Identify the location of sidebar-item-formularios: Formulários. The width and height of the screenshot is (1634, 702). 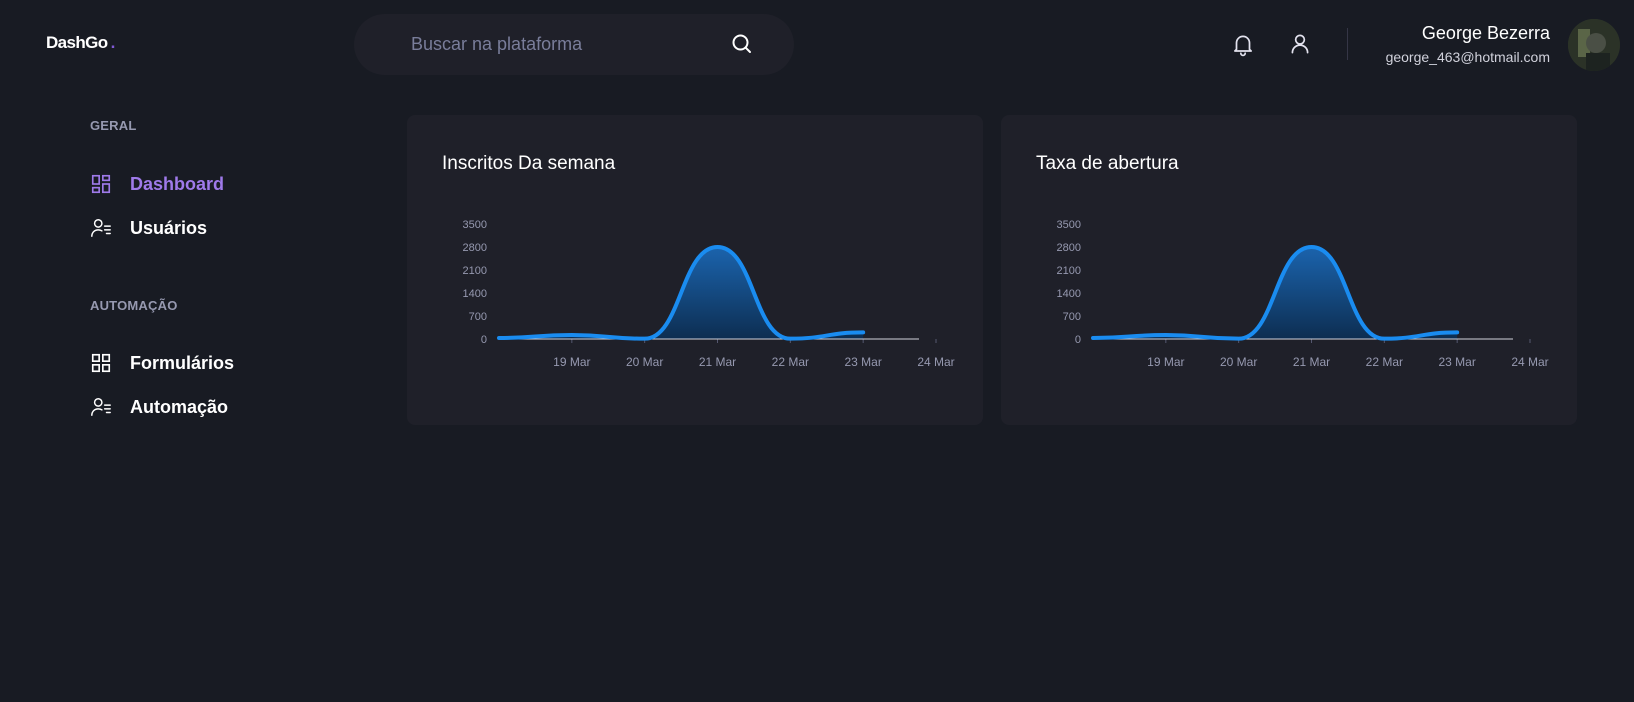
(162, 363).